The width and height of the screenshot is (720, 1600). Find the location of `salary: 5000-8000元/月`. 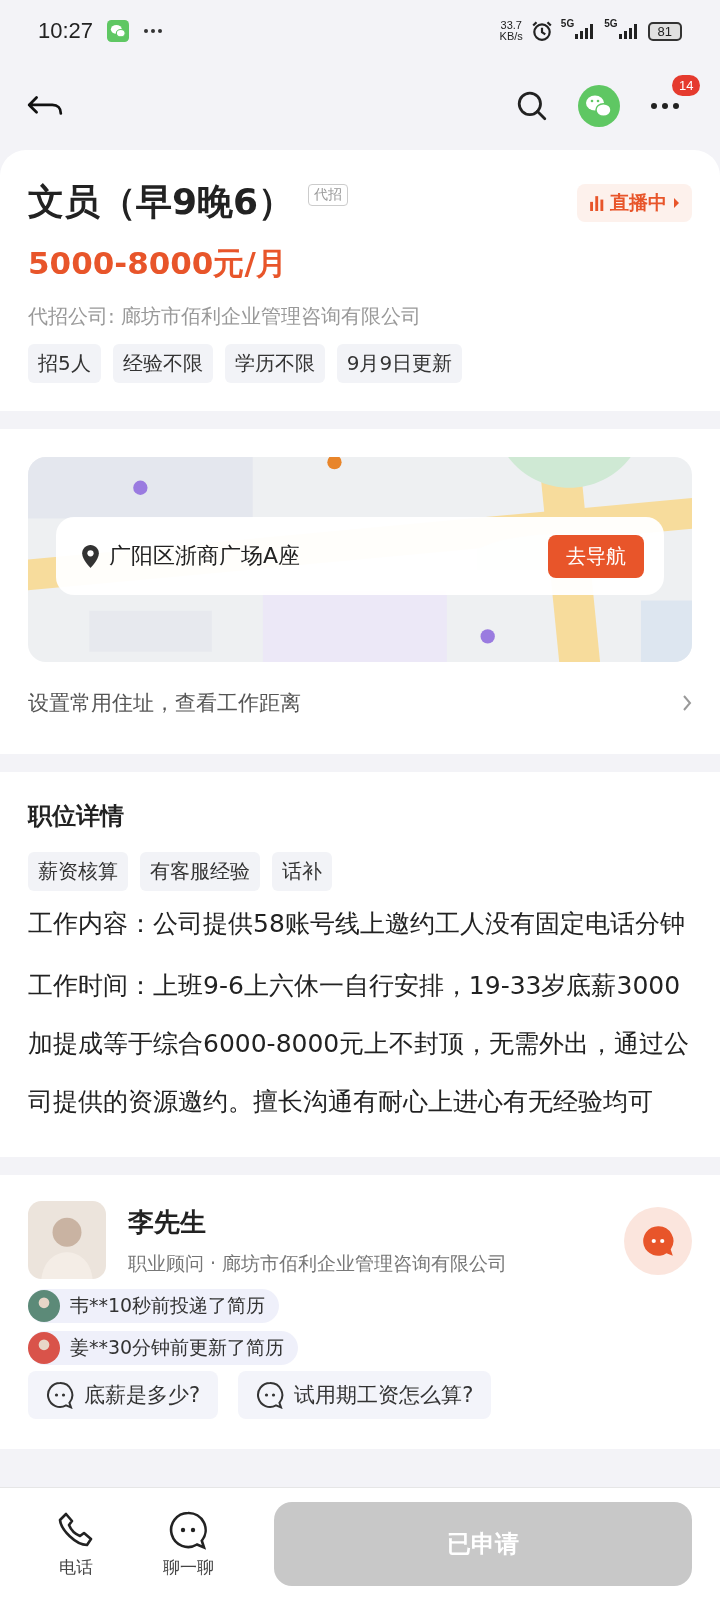

salary: 5000-8000元/月 is located at coordinates (158, 263).